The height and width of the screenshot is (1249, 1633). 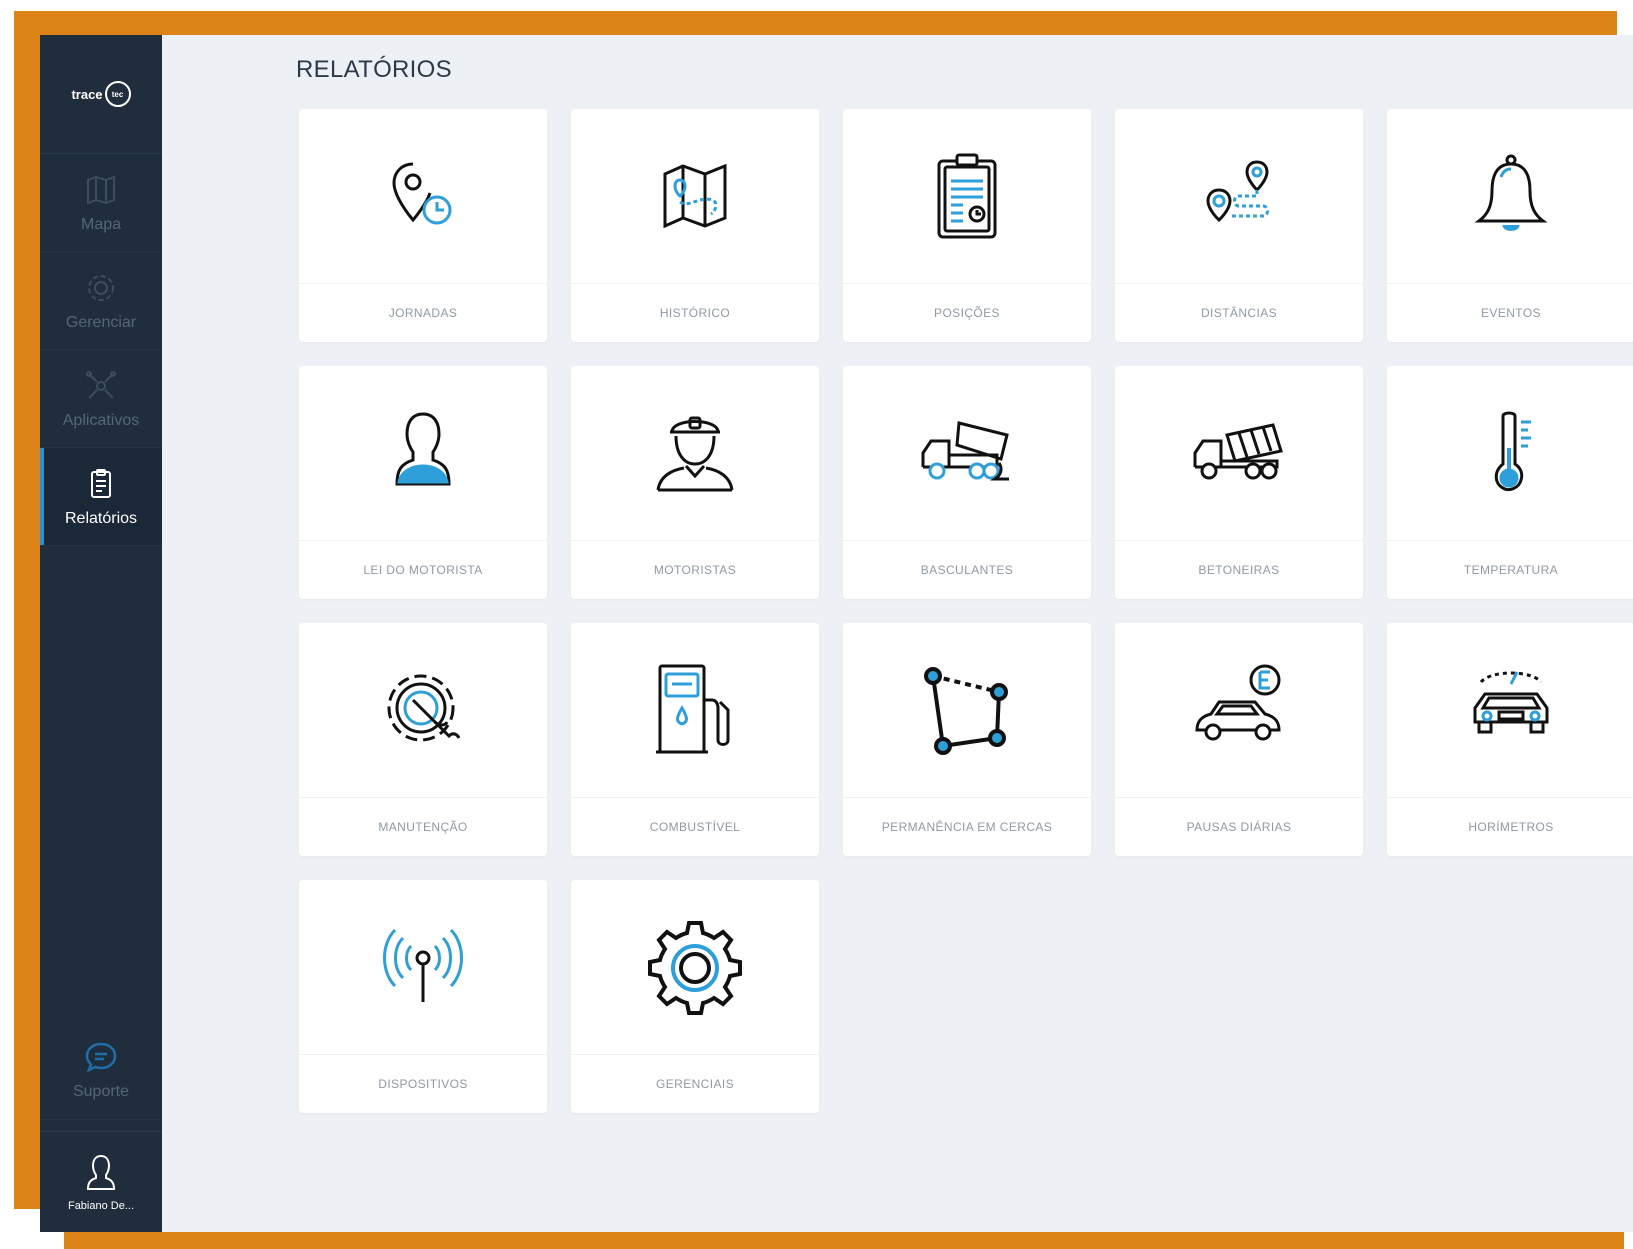 I want to click on report-card-horimetros: HORÍMETROS, so click(x=1510, y=739).